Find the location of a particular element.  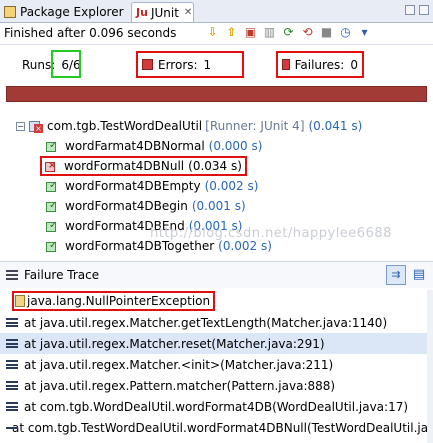

filter-stack-trace-button: ⇉ is located at coordinates (396, 275).